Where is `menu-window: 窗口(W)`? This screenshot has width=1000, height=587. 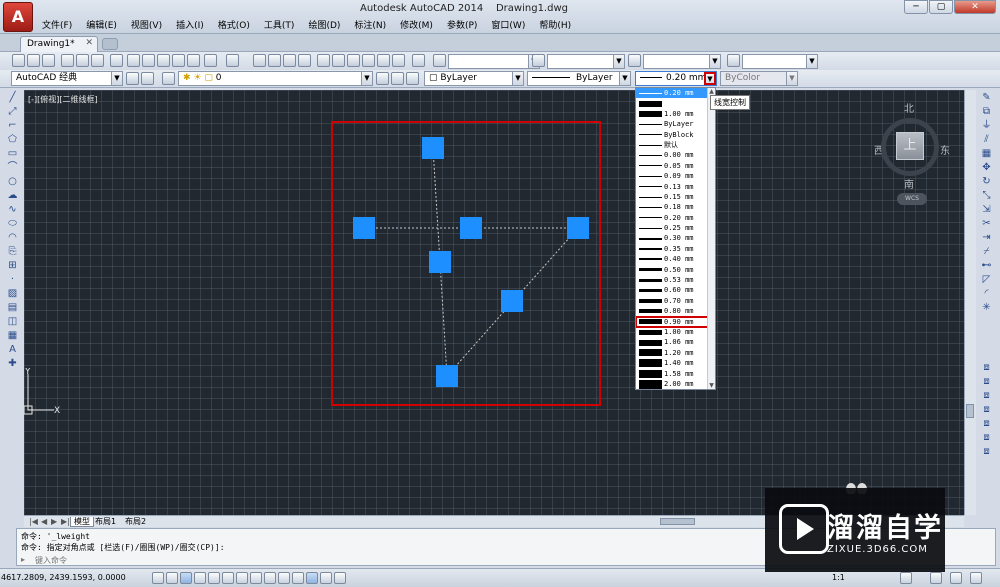 menu-window: 窗口(W) is located at coordinates (509, 26).